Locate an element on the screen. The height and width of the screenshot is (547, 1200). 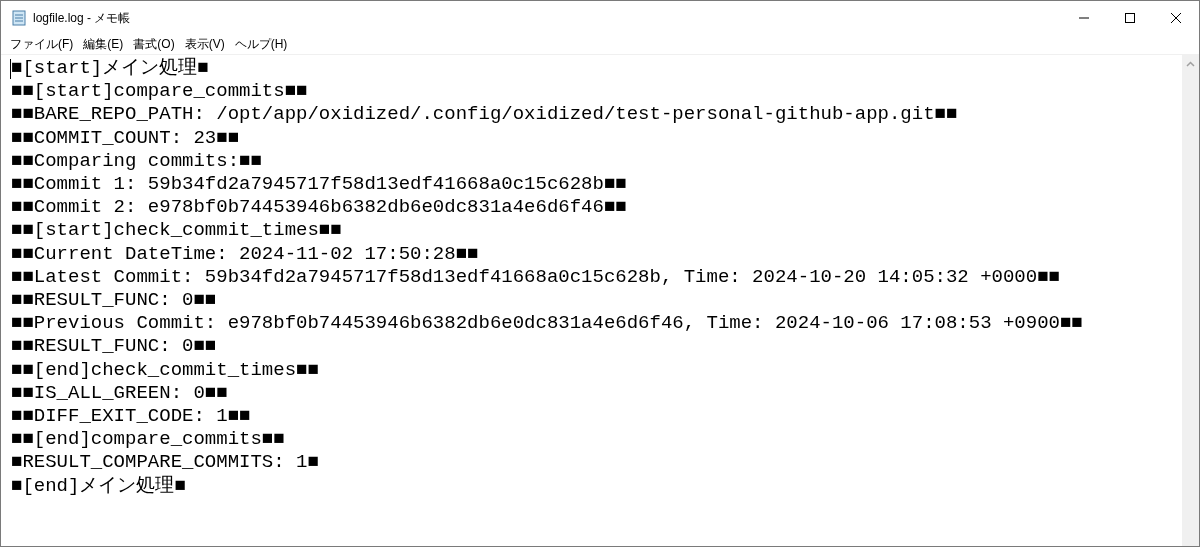
scroll-up-icon is located at coordinates (1190, 64).